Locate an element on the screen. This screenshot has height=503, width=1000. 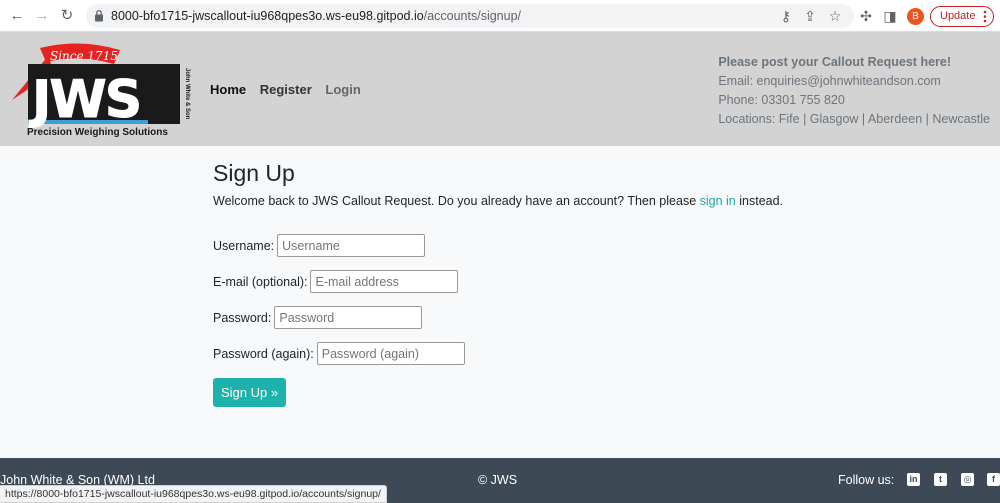
nav-login-link: Login is located at coordinates (342, 89).